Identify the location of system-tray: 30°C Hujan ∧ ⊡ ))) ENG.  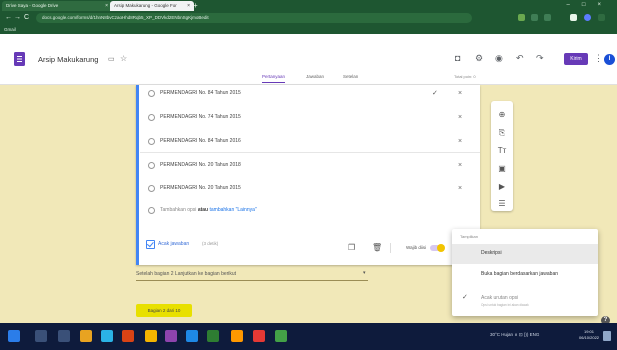
(514, 335).